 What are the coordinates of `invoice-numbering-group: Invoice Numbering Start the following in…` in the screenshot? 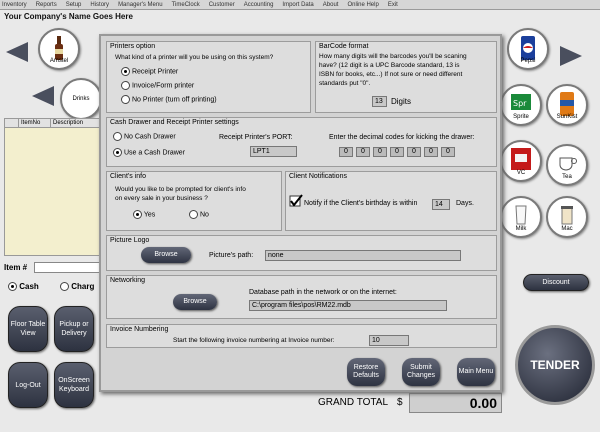 It's located at (301, 336).